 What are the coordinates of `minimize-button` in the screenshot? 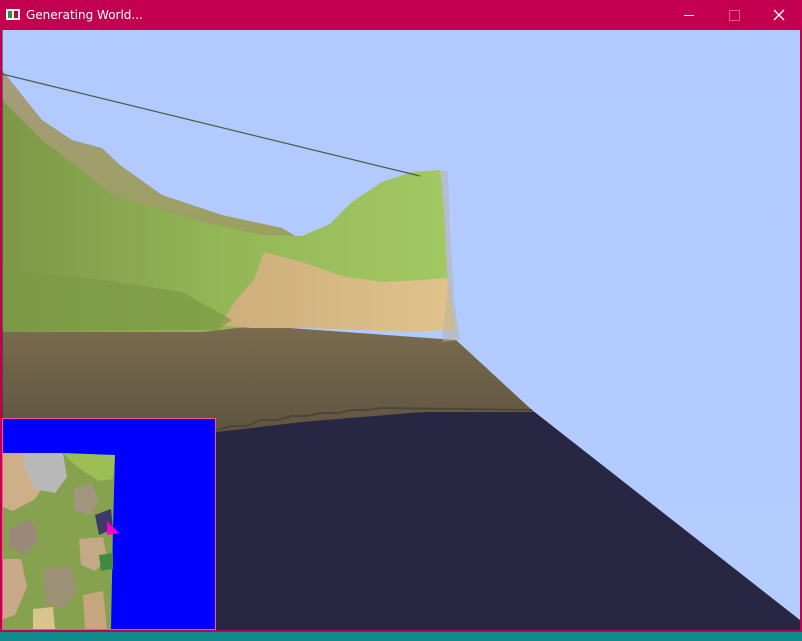 It's located at (689, 15).